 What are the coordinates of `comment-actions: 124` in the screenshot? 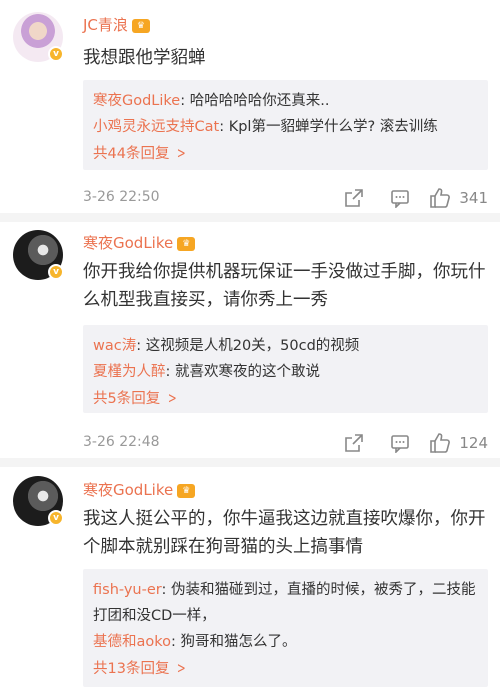 It's located at (409, 443).